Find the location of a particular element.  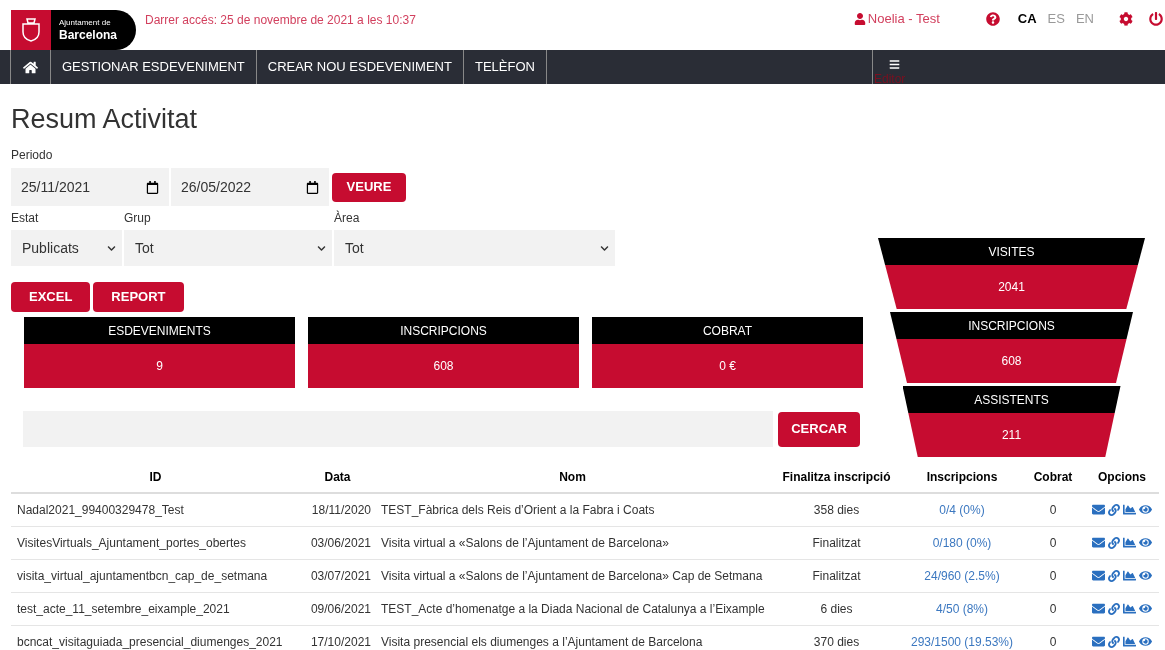

user-link: Noelia - Test is located at coordinates (896, 19).